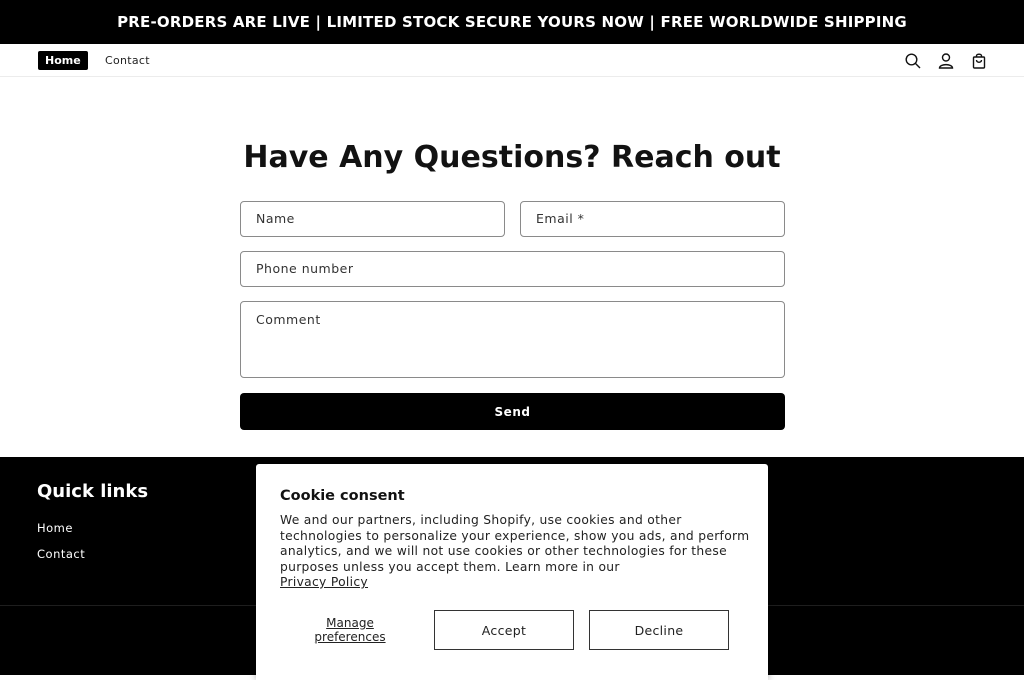 The image size is (1024, 680). Describe the element at coordinates (560, 218) in the screenshot. I see `email-placeholder: Email *` at that location.